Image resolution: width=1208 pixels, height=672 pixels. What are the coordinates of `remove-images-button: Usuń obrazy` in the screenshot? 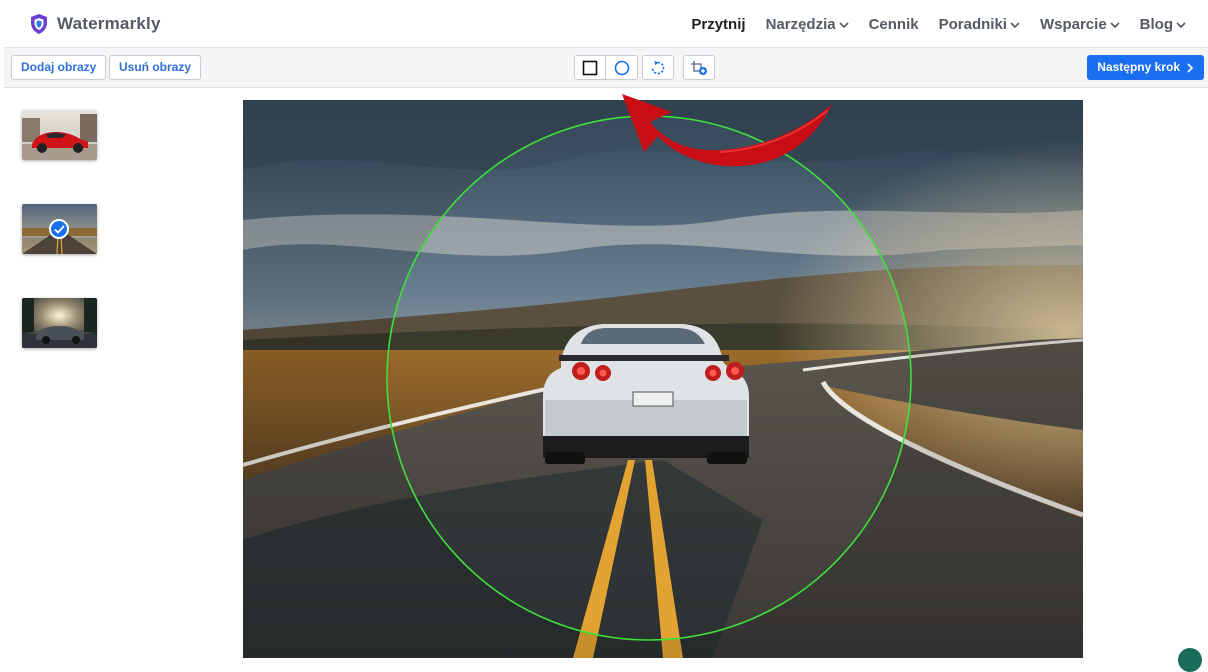 It's located at (155, 67).